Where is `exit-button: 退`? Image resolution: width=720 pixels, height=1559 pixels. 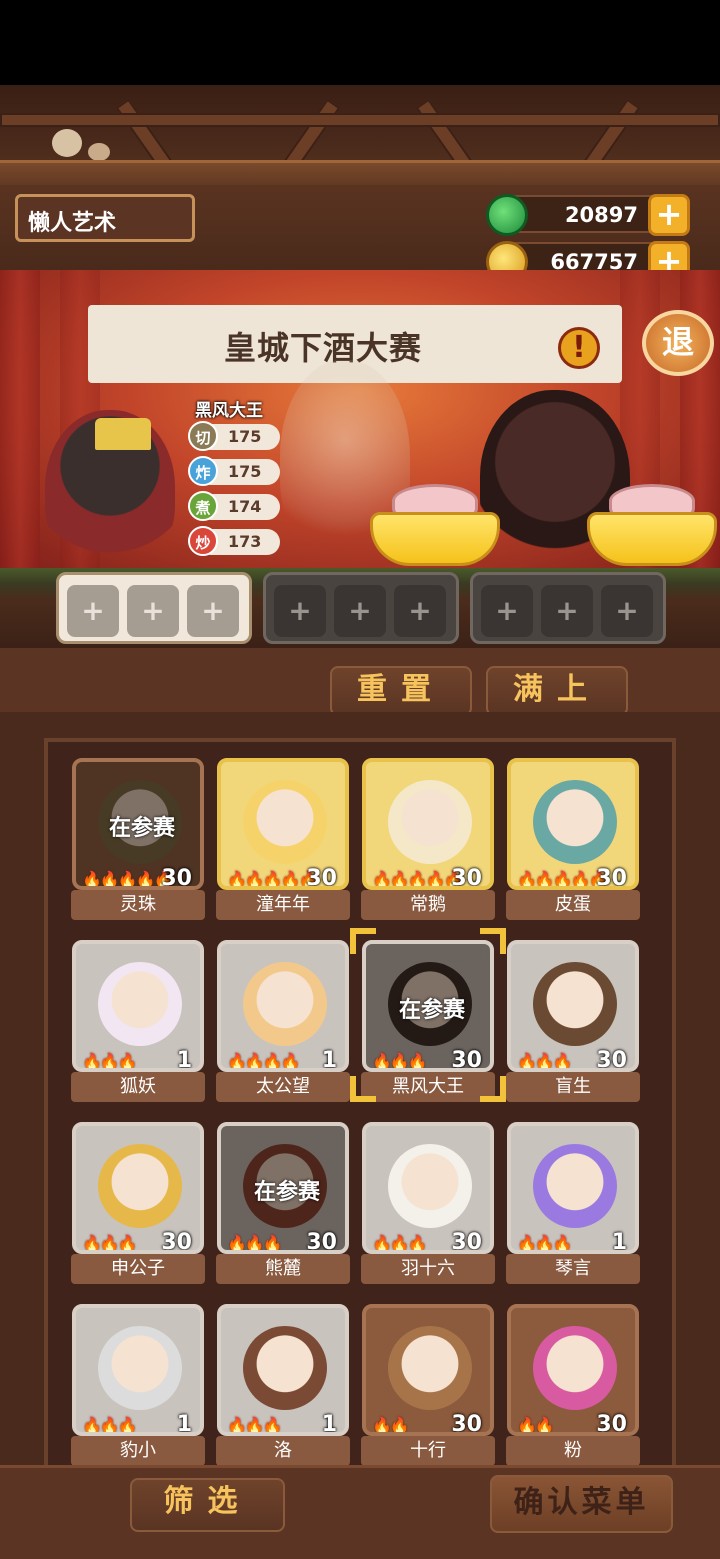
exit-button: 退 is located at coordinates (678, 343).